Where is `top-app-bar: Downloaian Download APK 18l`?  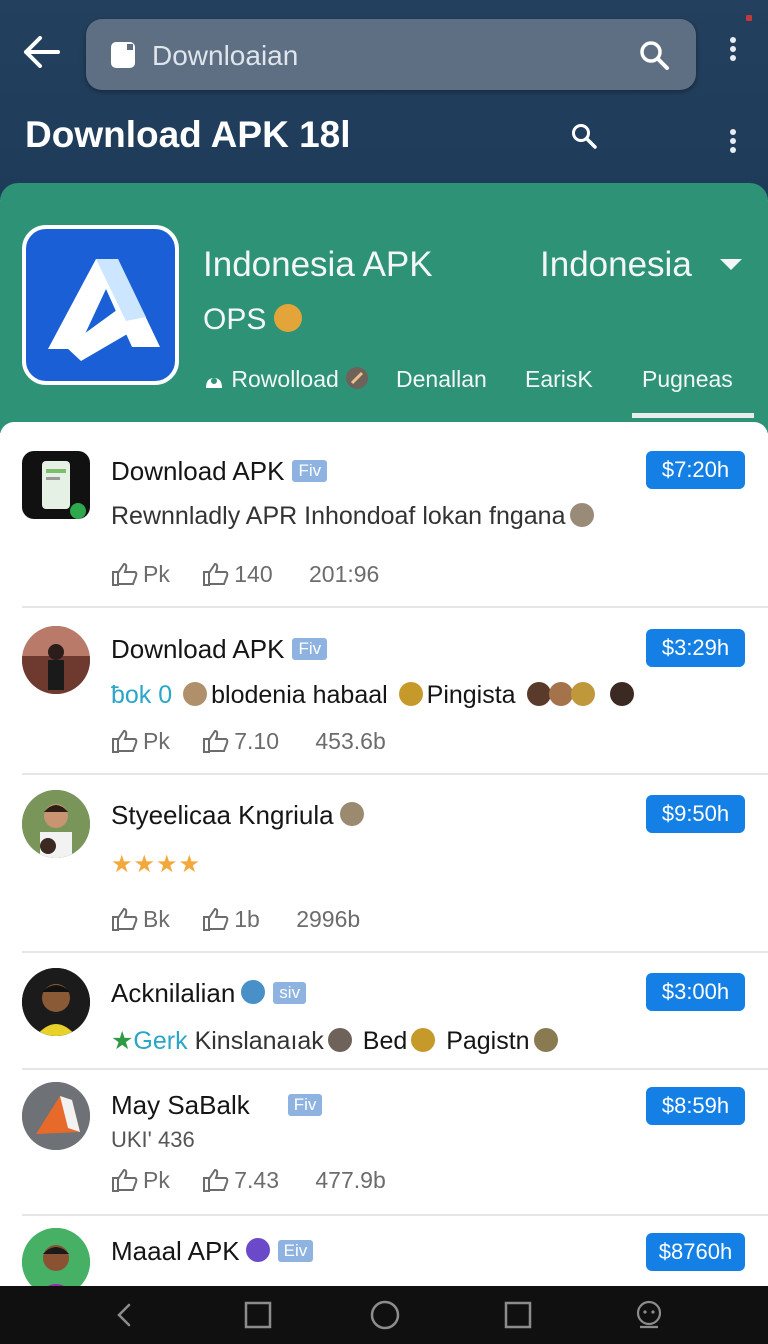 top-app-bar: Downloaian Download APK 18l is located at coordinates (384, 100).